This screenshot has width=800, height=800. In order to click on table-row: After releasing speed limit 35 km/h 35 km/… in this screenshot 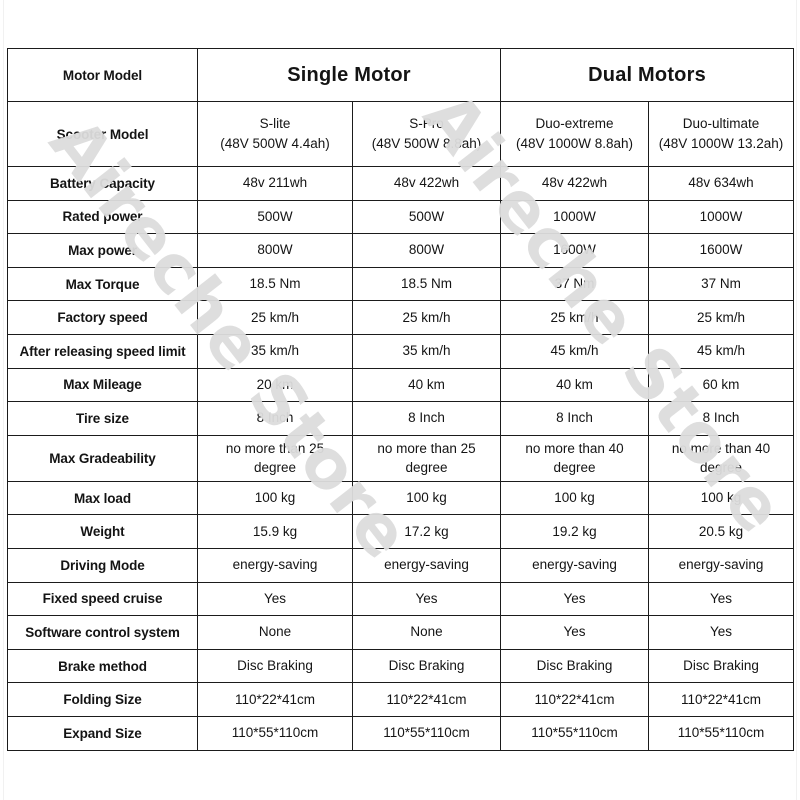, I will do `click(401, 351)`.